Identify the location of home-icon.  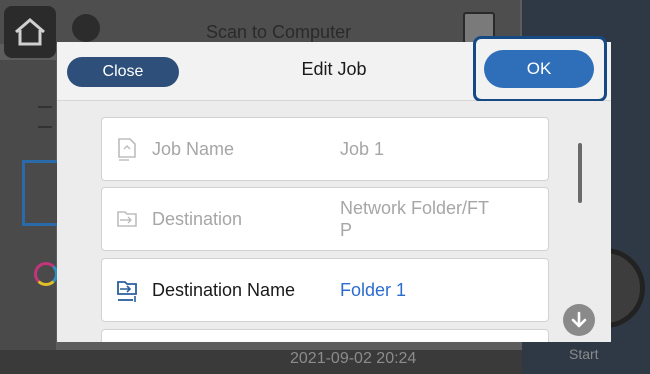
(30, 32).